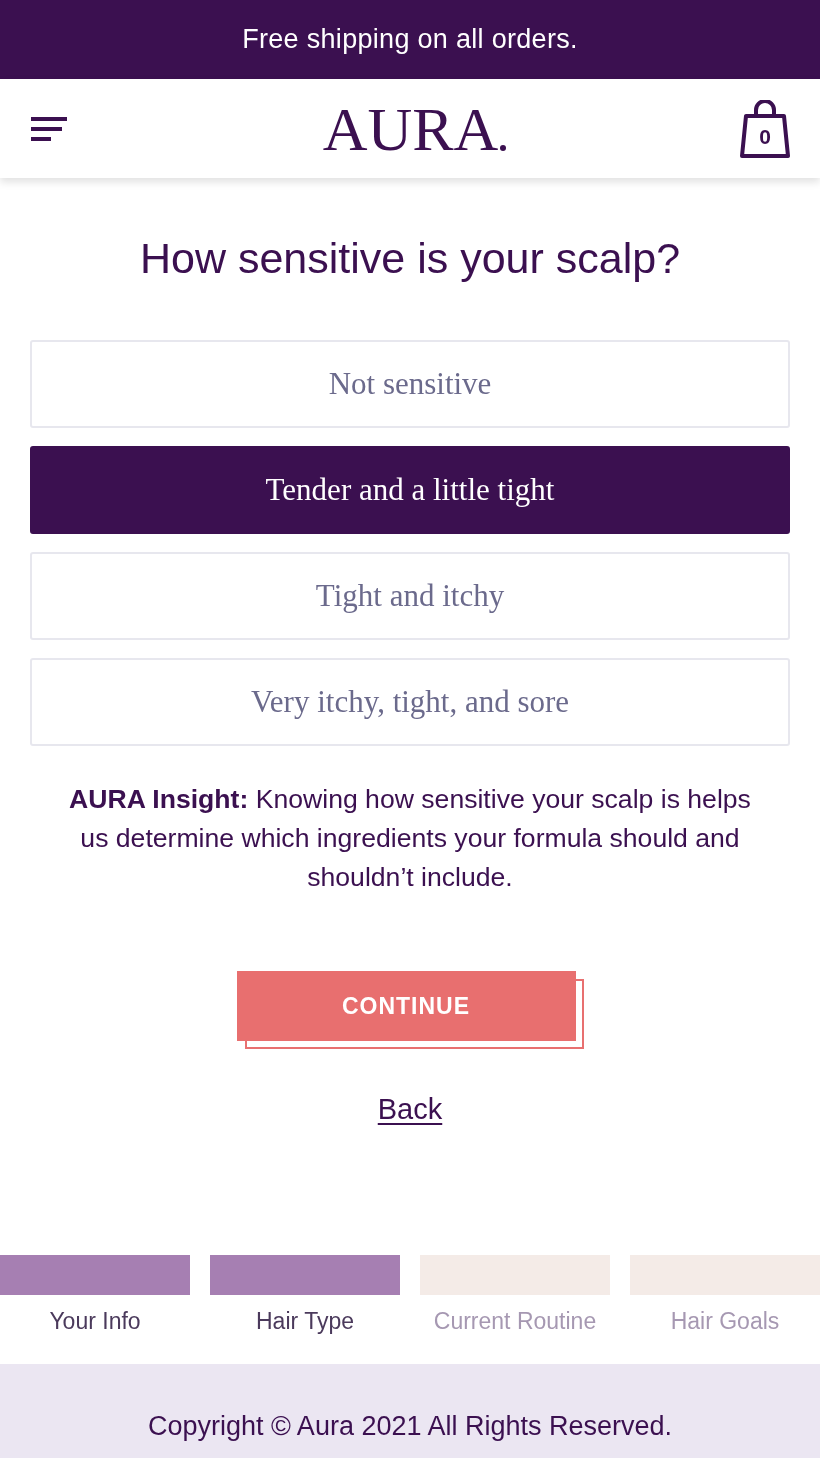 The image size is (820, 1458). Describe the element at coordinates (765, 136) in the screenshot. I see `cart-count: 0` at that location.